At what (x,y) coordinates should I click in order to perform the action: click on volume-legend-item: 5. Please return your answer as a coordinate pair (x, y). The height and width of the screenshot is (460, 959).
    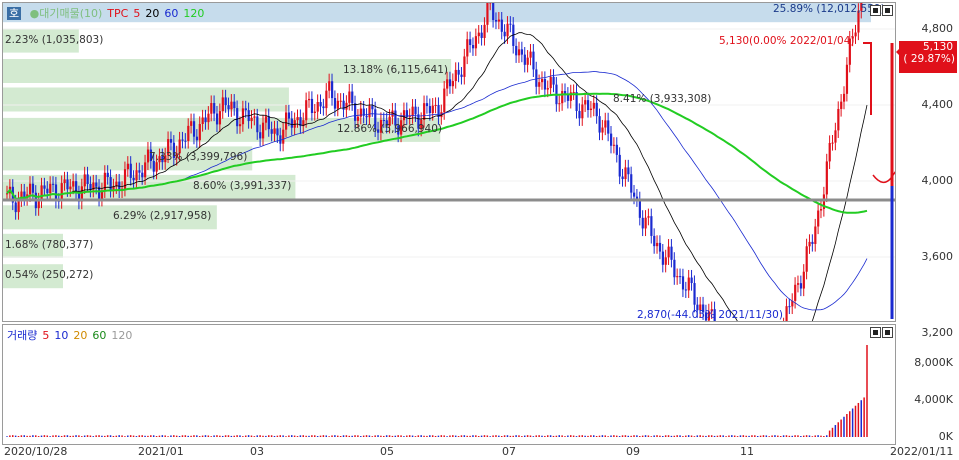
    Looking at the image, I should click on (45, 335).